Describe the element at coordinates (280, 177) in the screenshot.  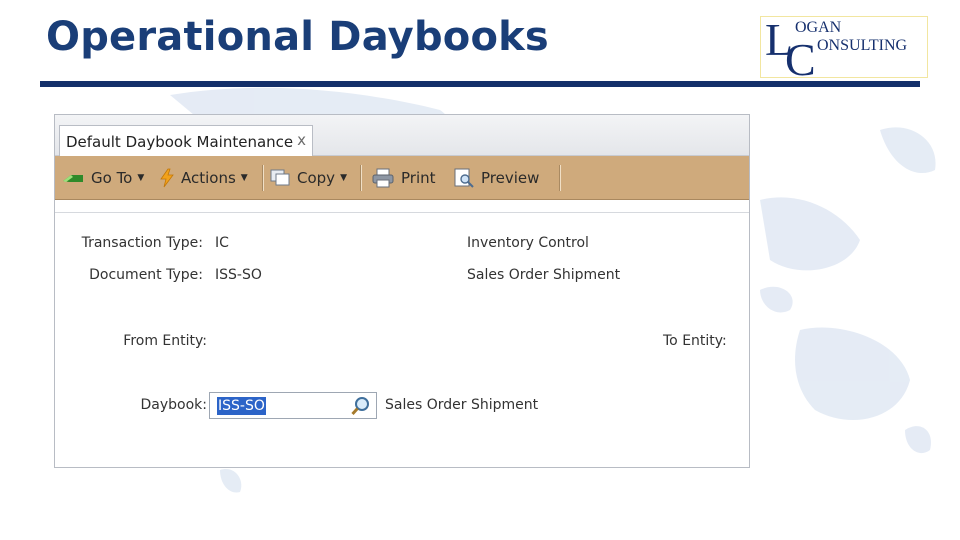
I see `copy-icon` at that location.